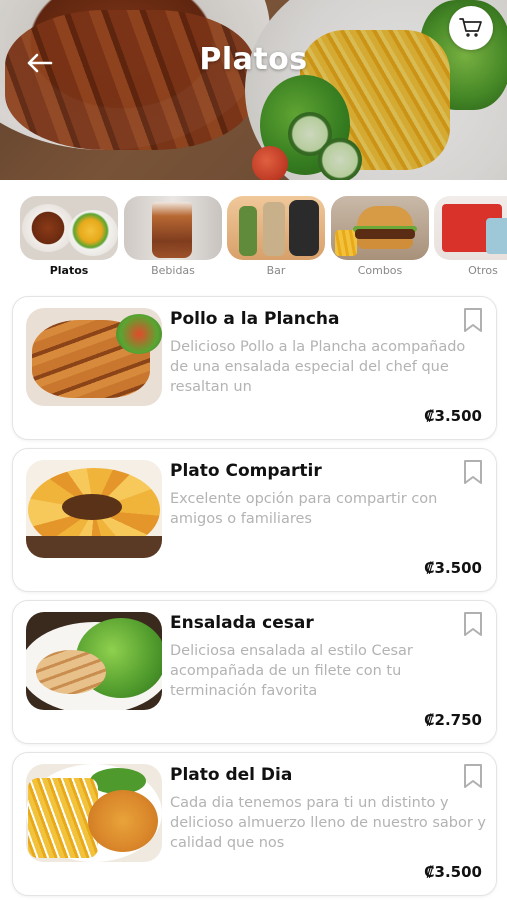  What do you see at coordinates (71, 672) in the screenshot?
I see `chicken-shape` at bounding box center [71, 672].